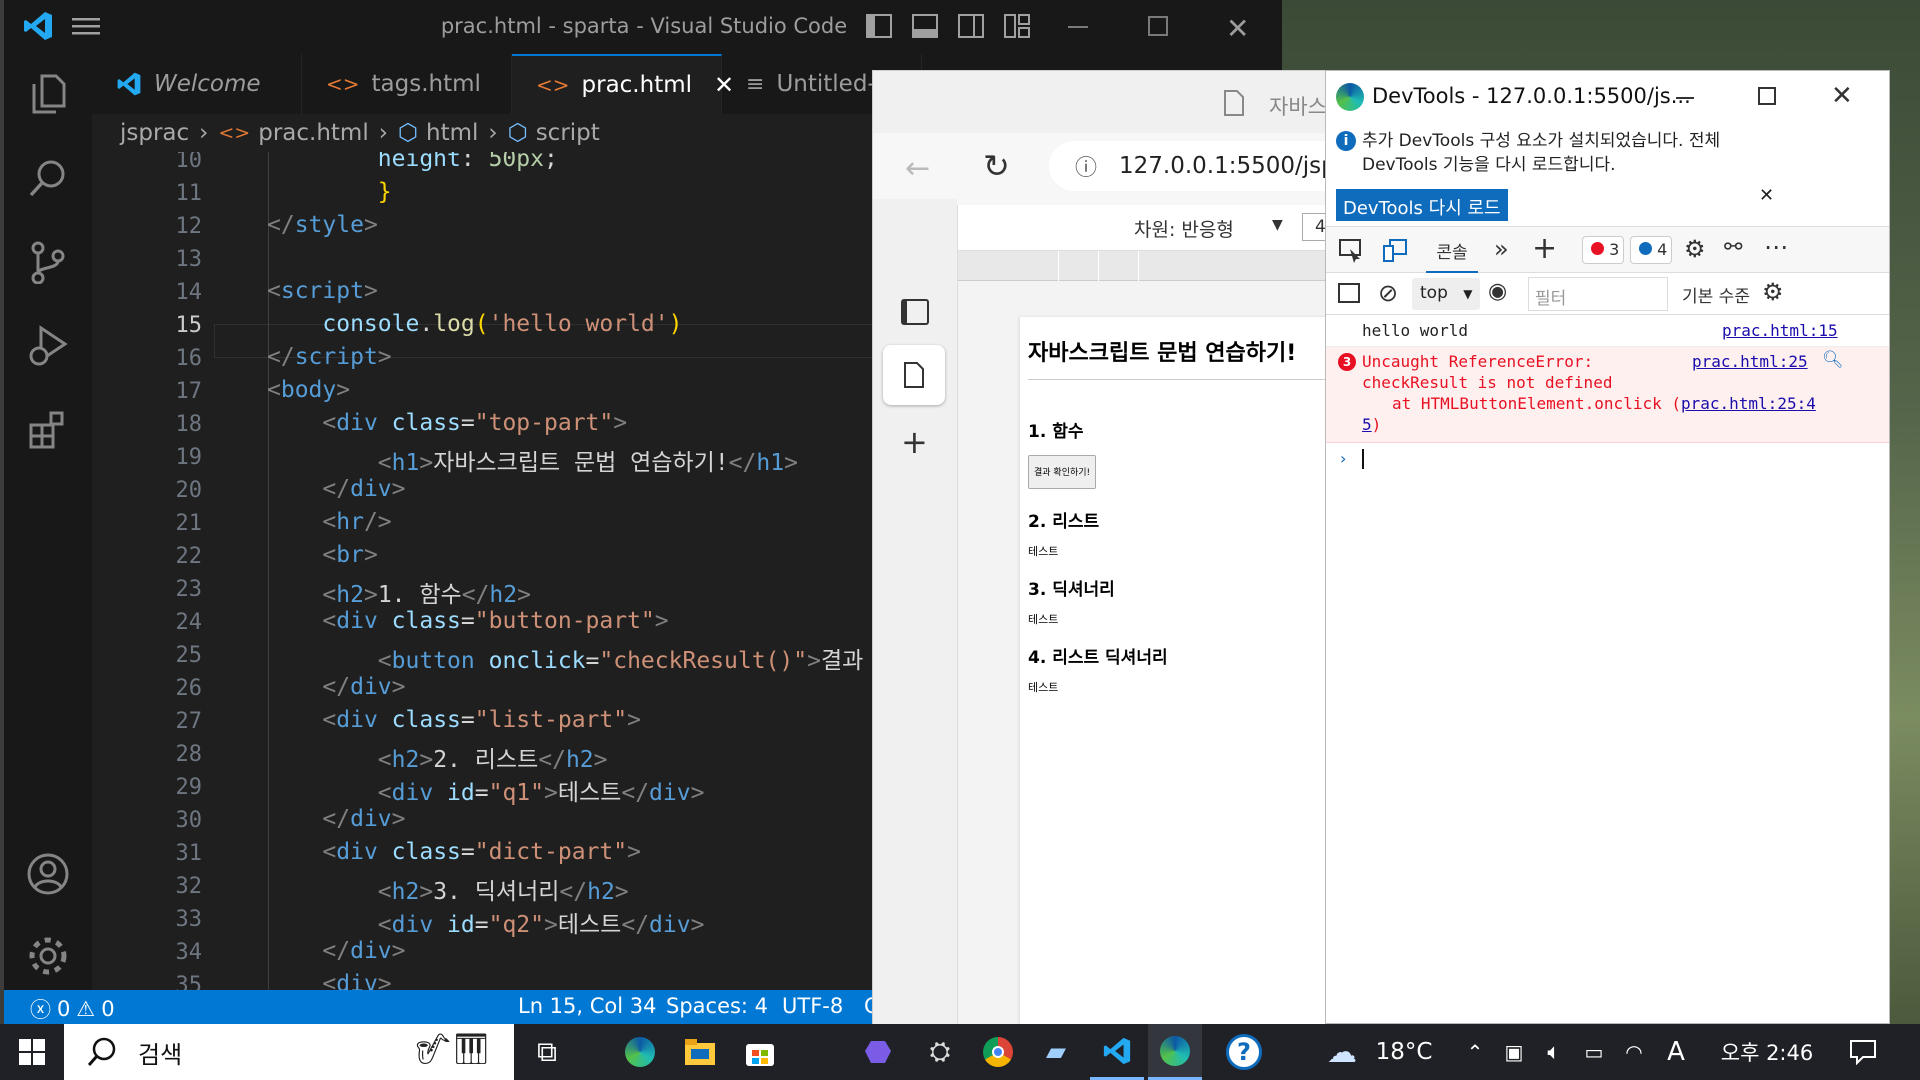  What do you see at coordinates (1733, 247) in the screenshot?
I see `connections-icon: ⚯` at bounding box center [1733, 247].